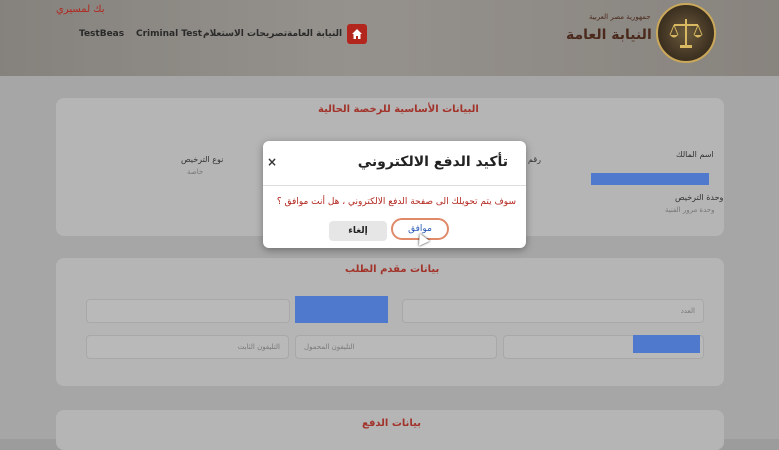 Image resolution: width=779 pixels, height=450 pixels. I want to click on number-label: رقم, so click(535, 159).